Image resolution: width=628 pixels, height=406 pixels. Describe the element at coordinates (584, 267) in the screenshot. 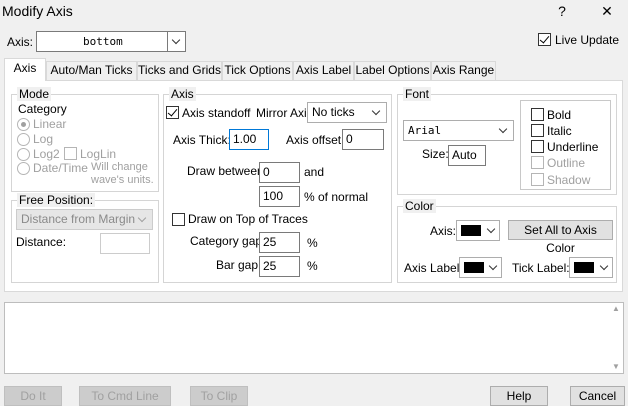

I see `tick-label-color-swatch` at that location.